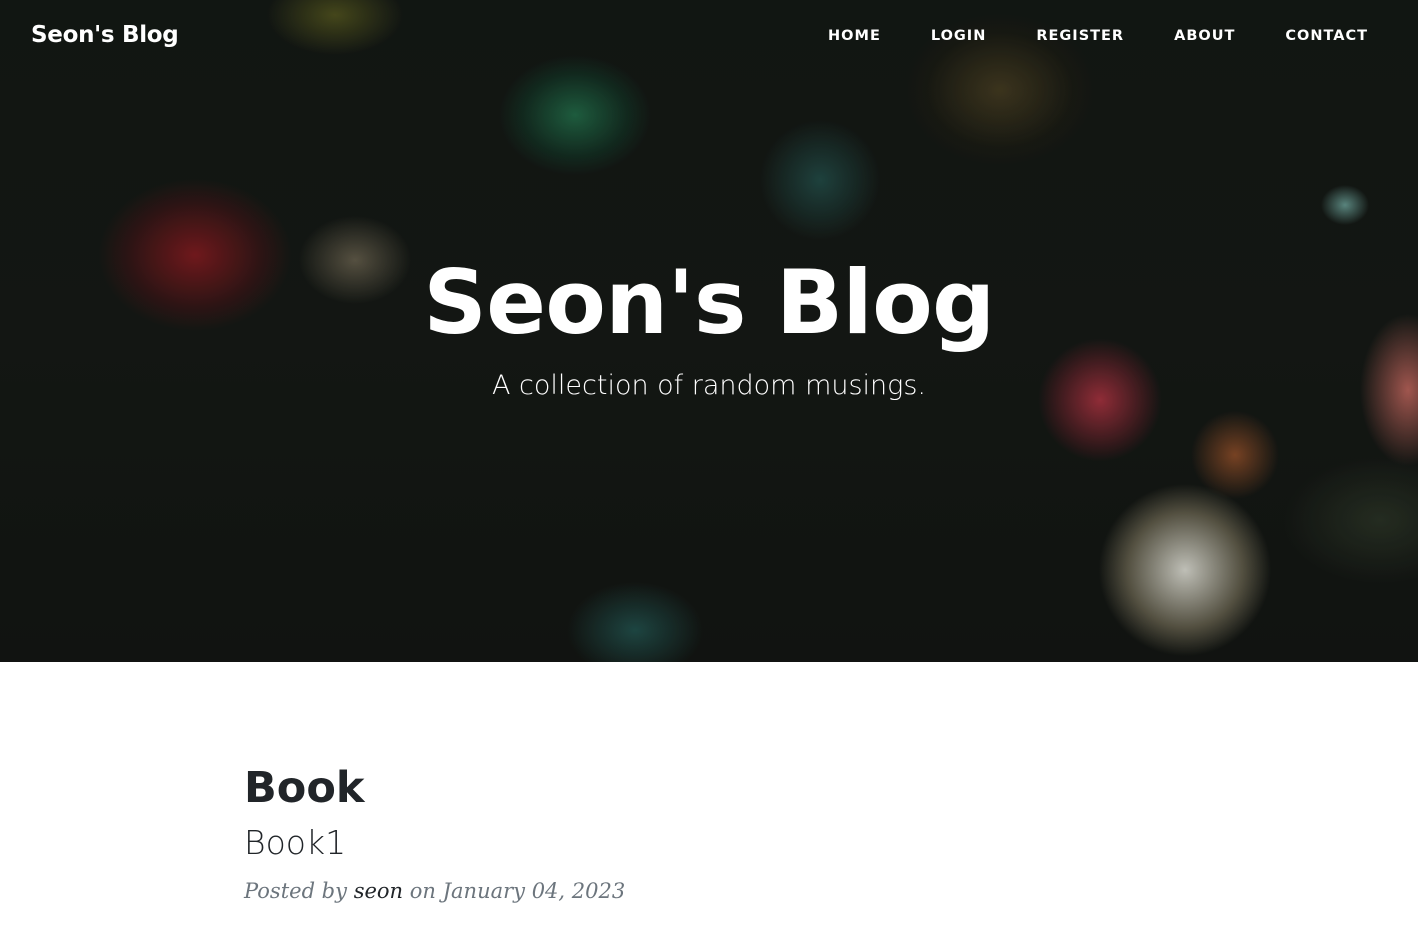  Describe the element at coordinates (709, 302) in the screenshot. I see `hero-title: Seon's Blog` at that location.